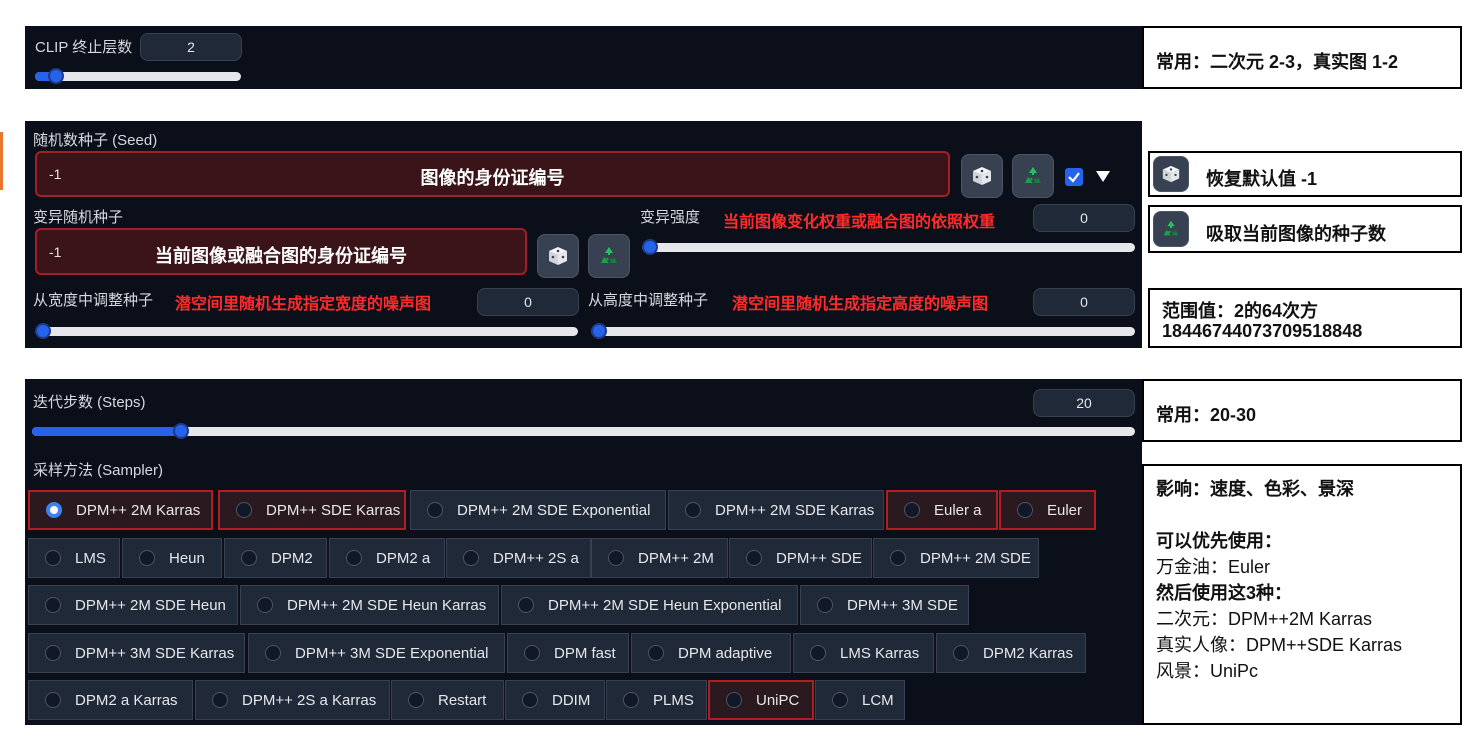 The height and width of the screenshot is (742, 1480). I want to click on width-seed-input: 0, so click(528, 302).